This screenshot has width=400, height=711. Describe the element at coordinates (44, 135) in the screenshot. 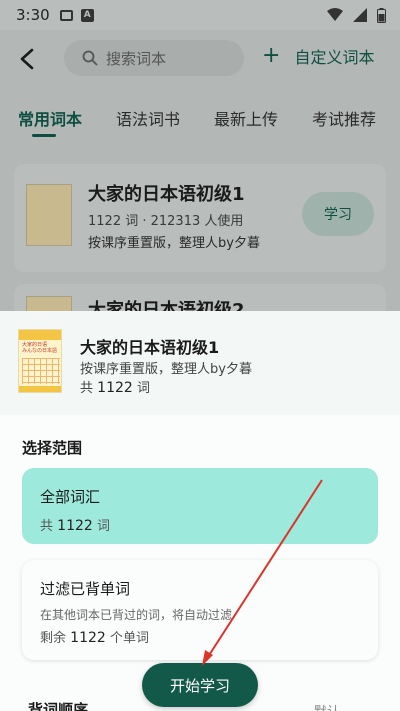

I see `tab-active-indicator` at that location.